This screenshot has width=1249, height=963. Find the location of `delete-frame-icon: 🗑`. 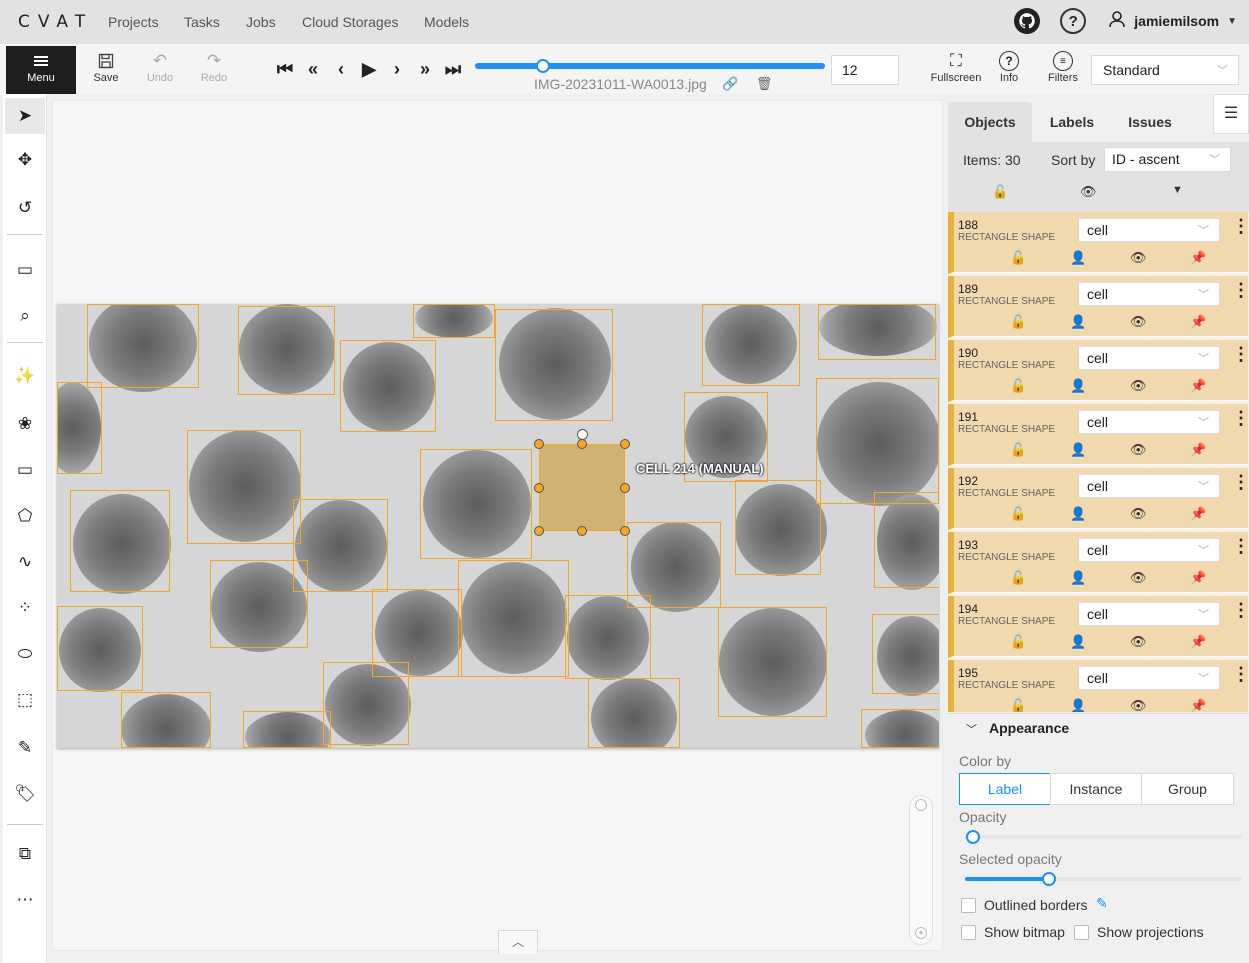

delete-frame-icon: 🗑 is located at coordinates (764, 83).